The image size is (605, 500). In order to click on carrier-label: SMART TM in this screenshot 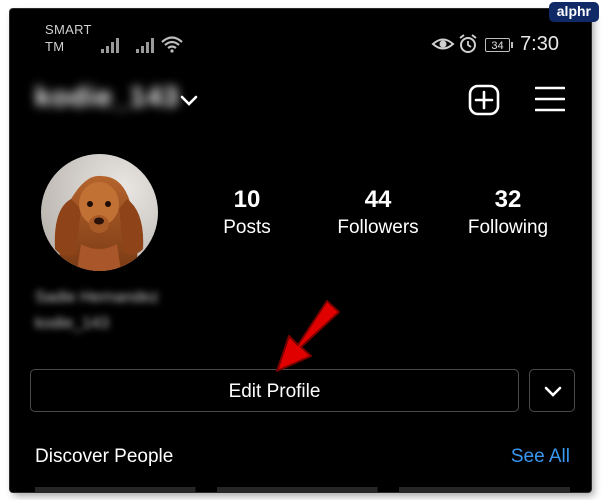, I will do `click(75, 38)`.